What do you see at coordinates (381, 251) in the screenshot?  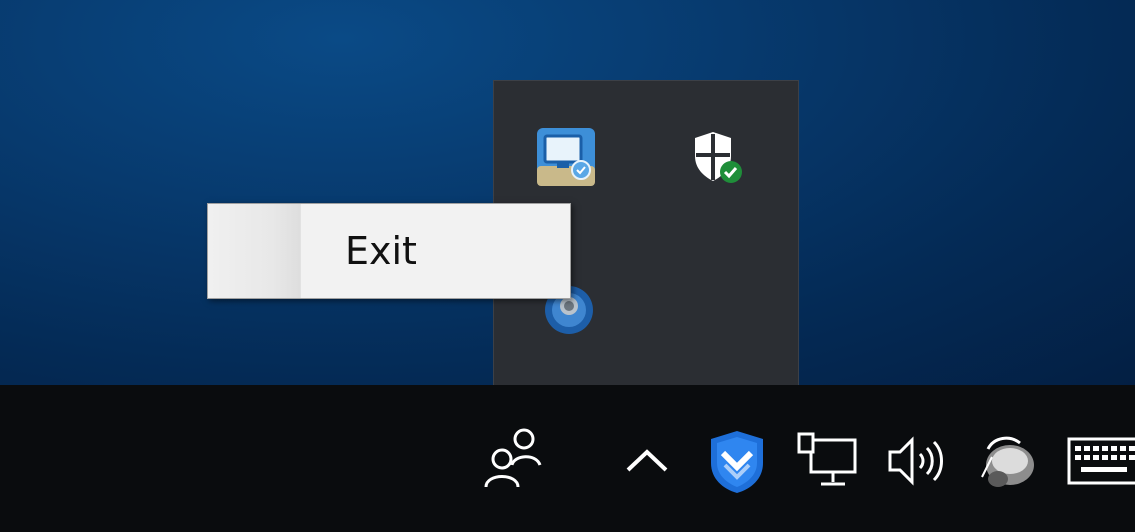 I see `exit-menu-item-label: Exit` at bounding box center [381, 251].